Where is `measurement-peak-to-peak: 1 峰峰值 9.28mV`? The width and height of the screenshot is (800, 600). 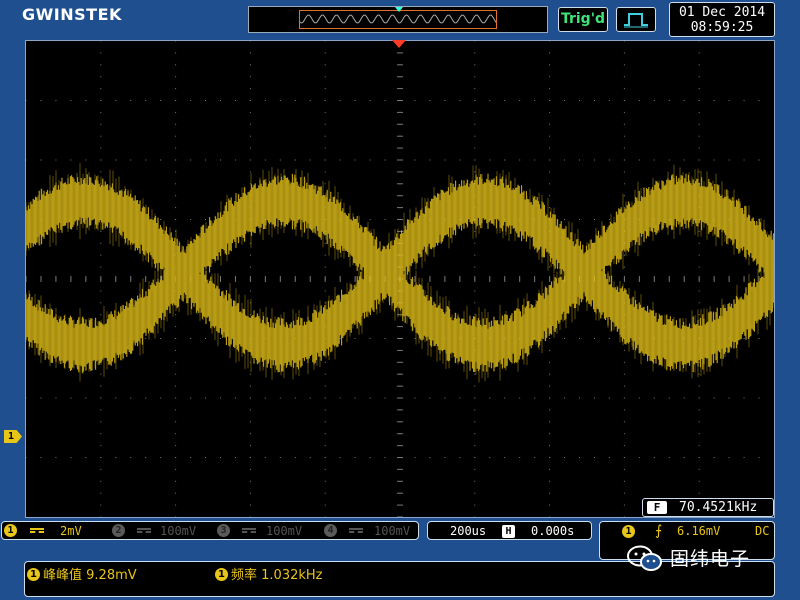
measurement-peak-to-peak: 1 峰峰值 9.28mV is located at coordinates (82, 573).